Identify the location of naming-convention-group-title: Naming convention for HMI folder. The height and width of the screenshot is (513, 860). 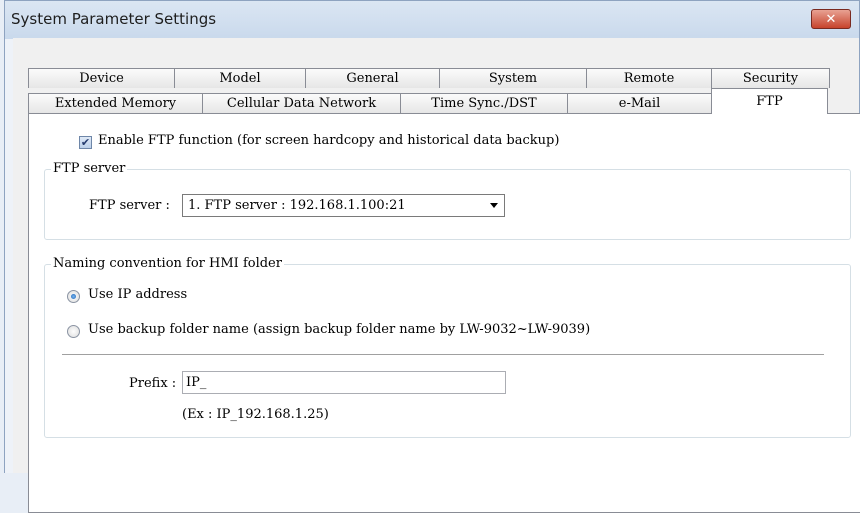
(167, 263).